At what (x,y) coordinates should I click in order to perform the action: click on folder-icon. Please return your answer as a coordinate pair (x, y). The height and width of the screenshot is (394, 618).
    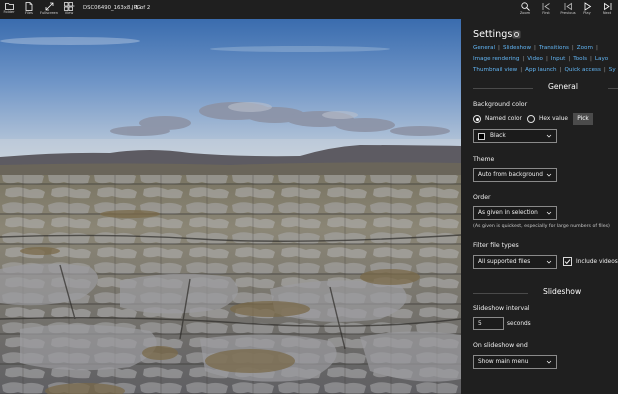
    Looking at the image, I should click on (9, 6).